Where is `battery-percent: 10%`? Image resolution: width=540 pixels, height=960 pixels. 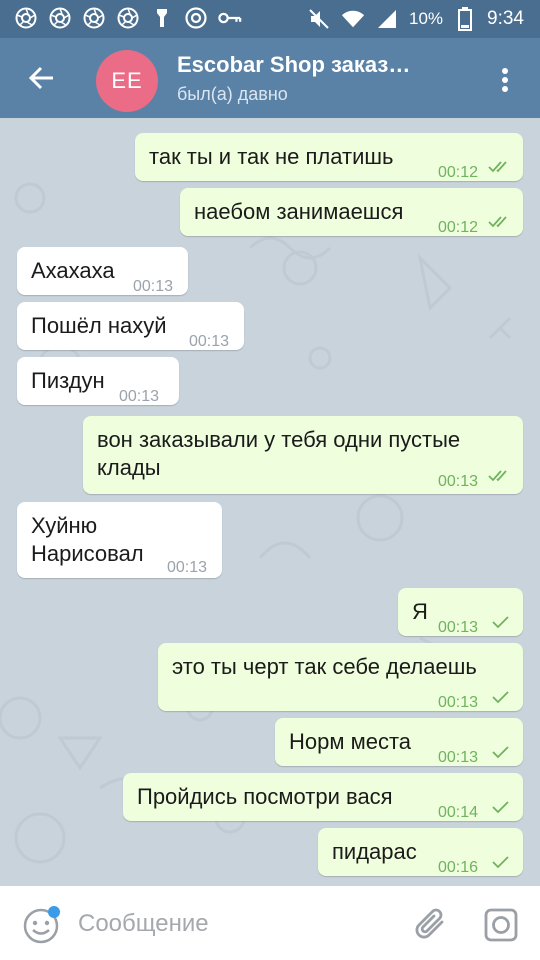 battery-percent: 10% is located at coordinates (426, 18).